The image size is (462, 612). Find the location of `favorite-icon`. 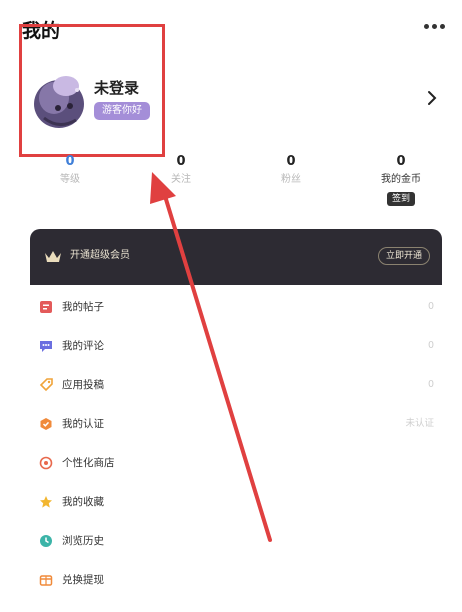

favorite-icon is located at coordinates (46, 502).